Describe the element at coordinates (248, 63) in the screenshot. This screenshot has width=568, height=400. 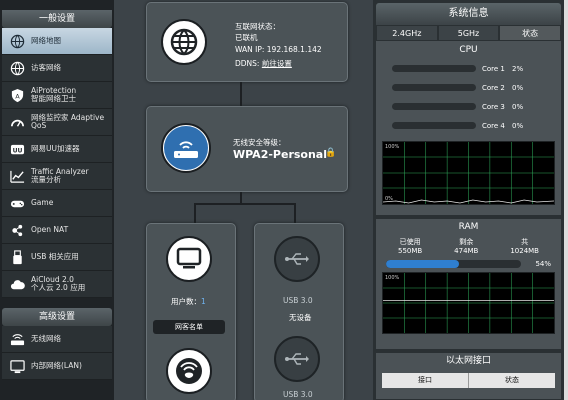
I see `ddns-label: DDNS:` at that location.